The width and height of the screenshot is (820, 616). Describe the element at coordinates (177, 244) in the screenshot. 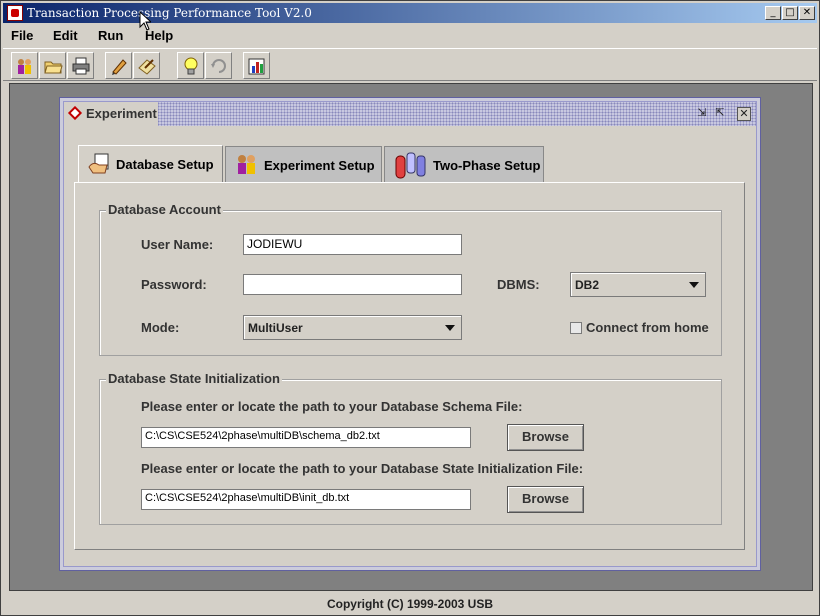

I see `username-label: User Name:` at that location.